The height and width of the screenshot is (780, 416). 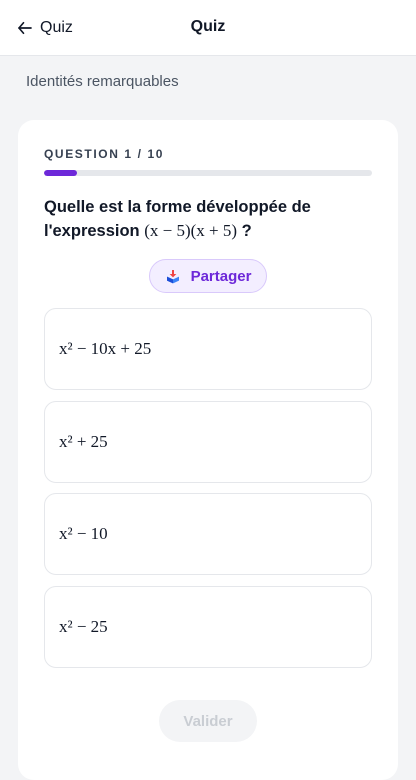 I want to click on share-icon, so click(x=172, y=277).